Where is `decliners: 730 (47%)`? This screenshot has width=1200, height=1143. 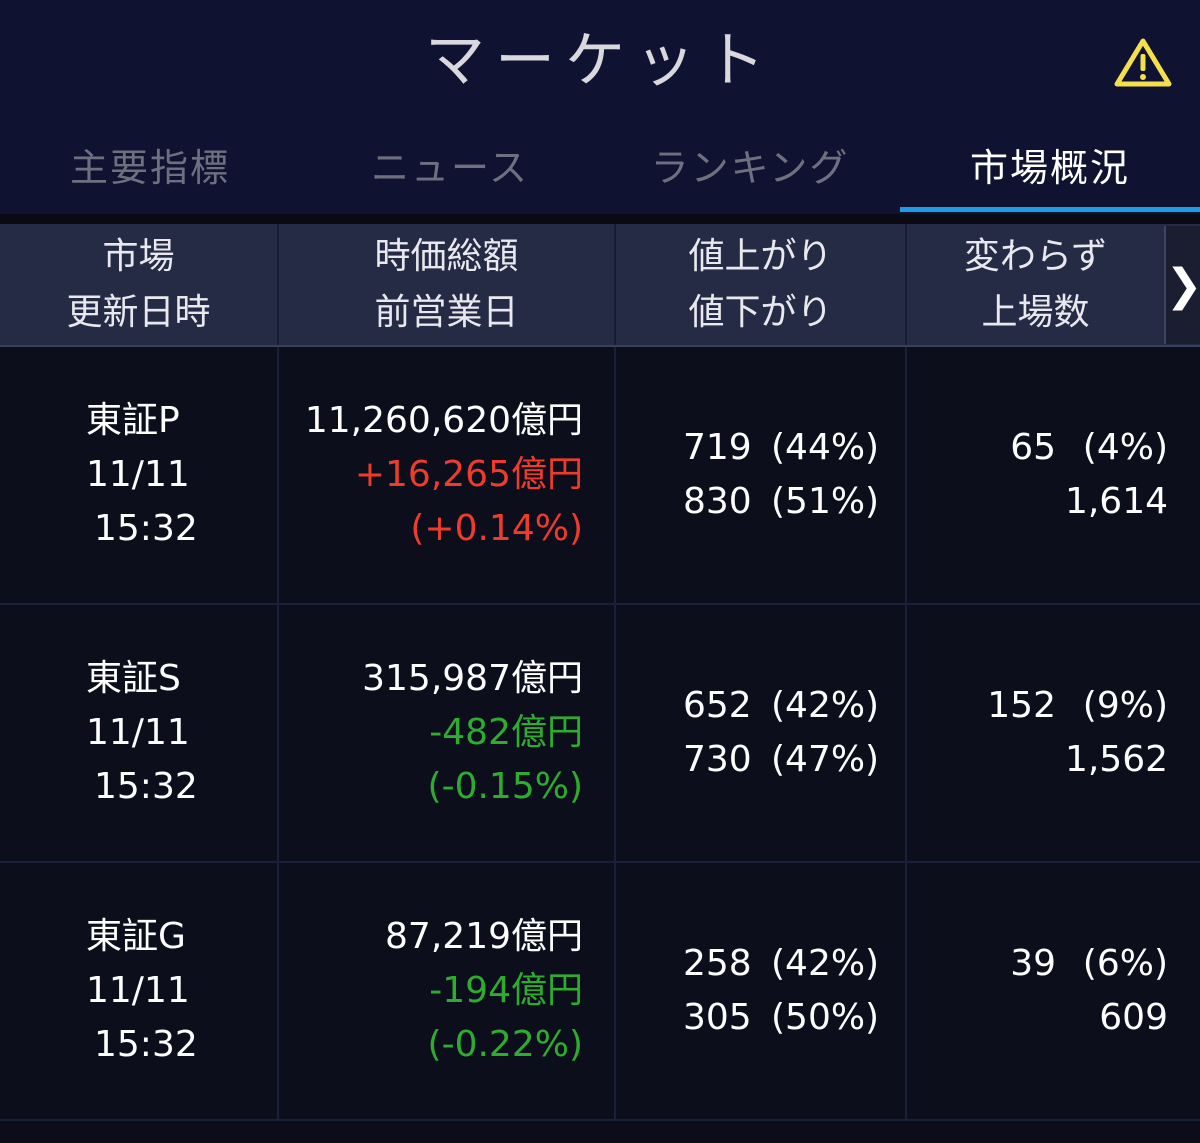
decliners: 730 (47%) is located at coordinates (794, 760).